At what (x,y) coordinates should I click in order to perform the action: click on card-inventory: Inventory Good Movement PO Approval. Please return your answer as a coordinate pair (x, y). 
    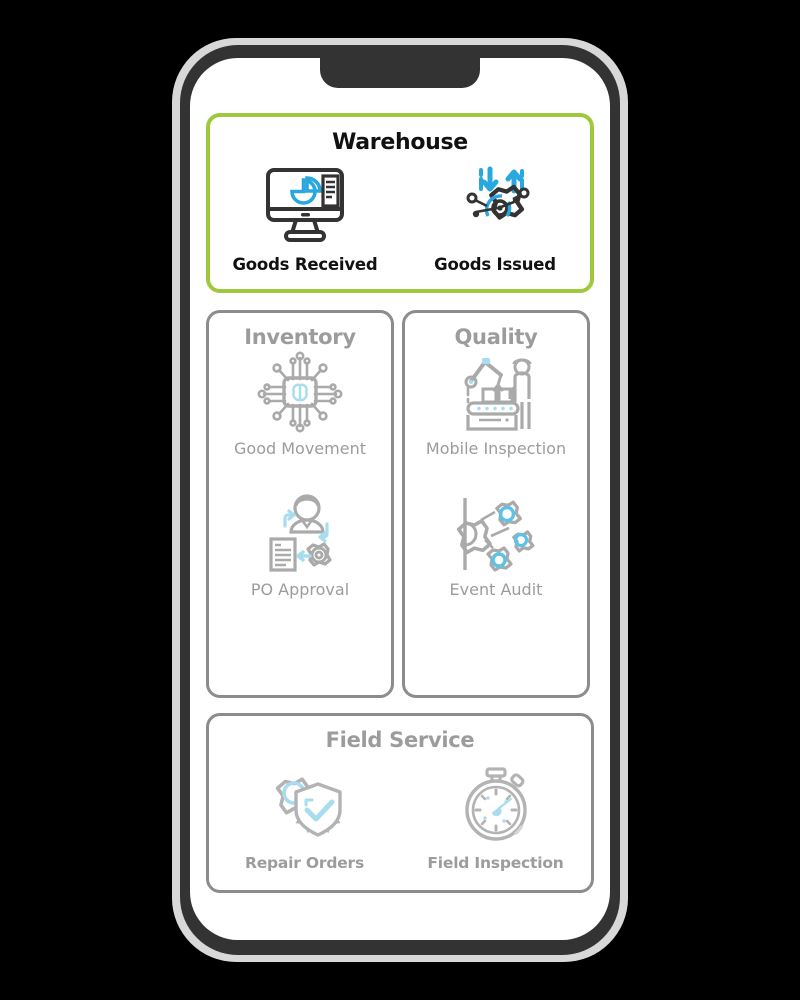
    Looking at the image, I should click on (300, 504).